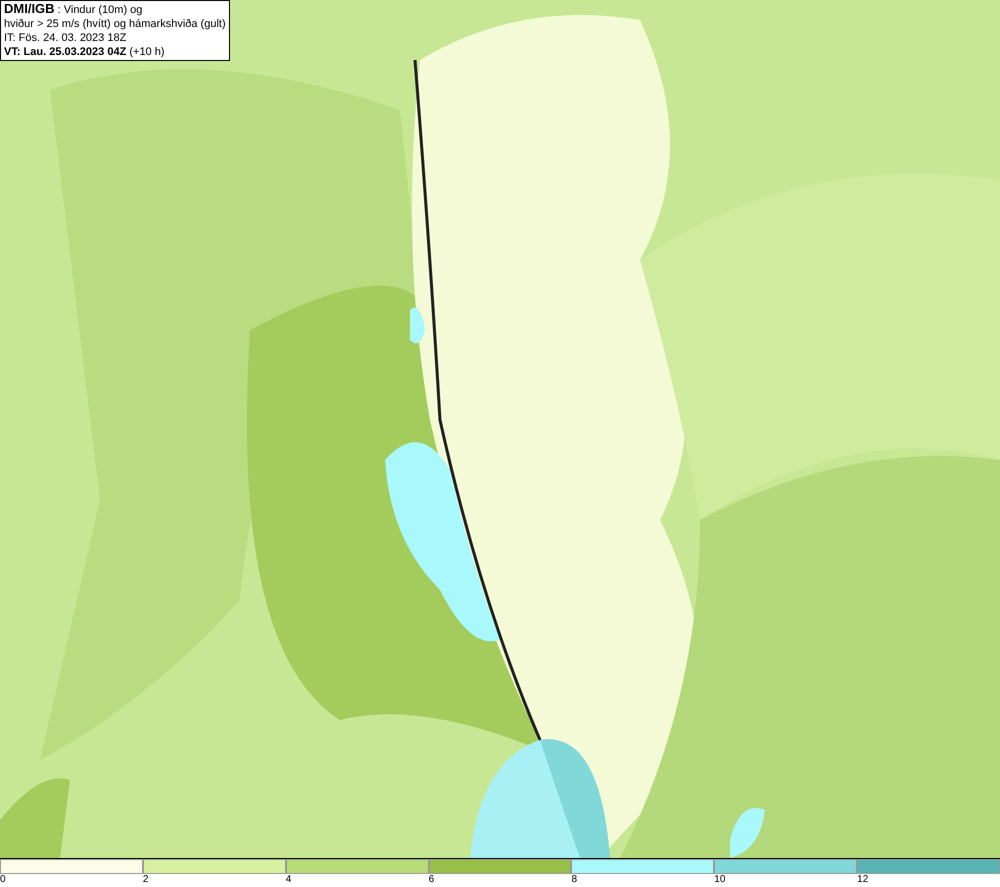 The width and height of the screenshot is (1000, 887). What do you see at coordinates (862, 880) in the screenshot?
I see `legend-label: 12` at bounding box center [862, 880].